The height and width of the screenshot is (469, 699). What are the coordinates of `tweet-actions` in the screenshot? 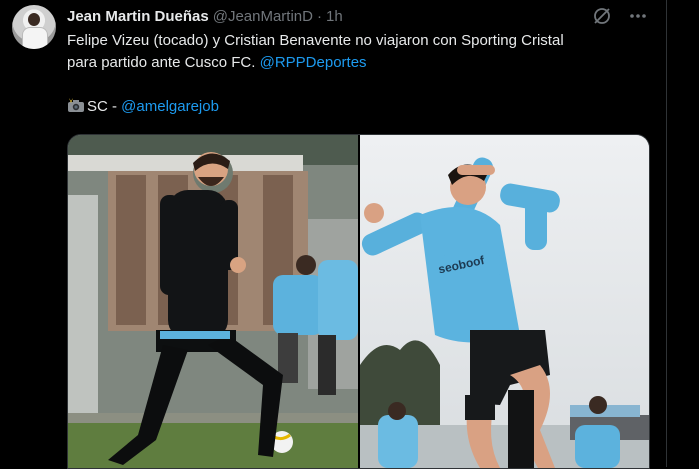 It's located at (620, 16).